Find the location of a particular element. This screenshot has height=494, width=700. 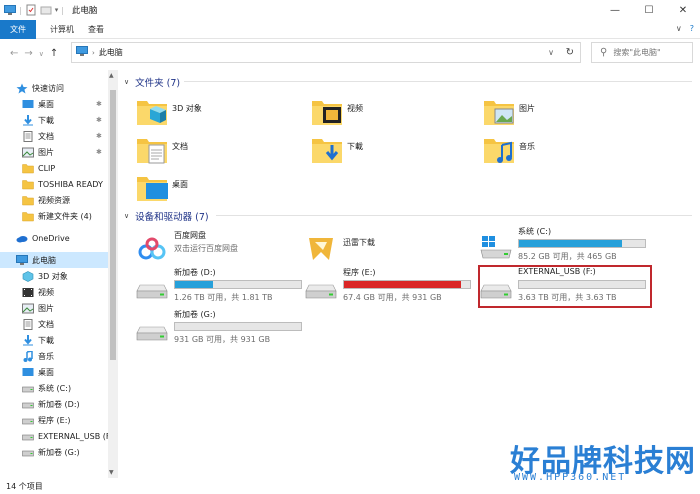

tab-computer: 计算机 is located at coordinates (62, 29).